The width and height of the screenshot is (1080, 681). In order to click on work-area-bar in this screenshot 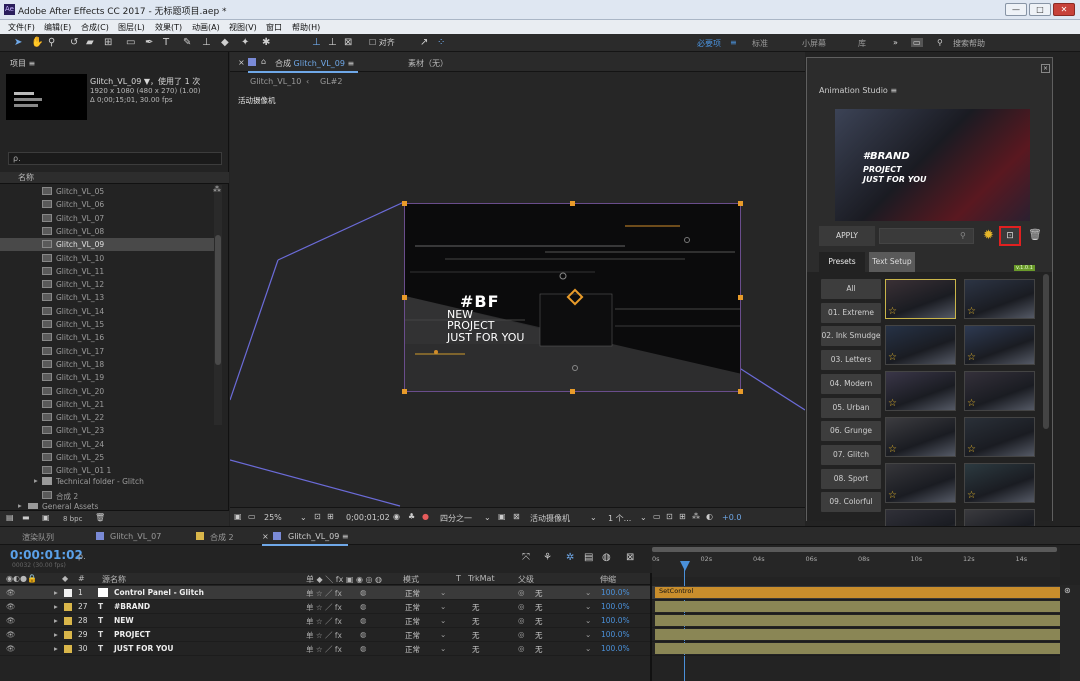, I will do `click(854, 549)`.